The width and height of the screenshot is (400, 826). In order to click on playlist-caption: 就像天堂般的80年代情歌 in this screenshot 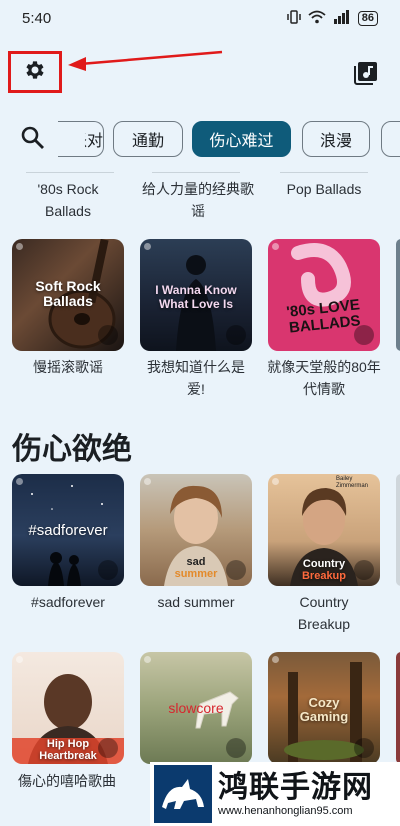, I will do `click(324, 378)`.